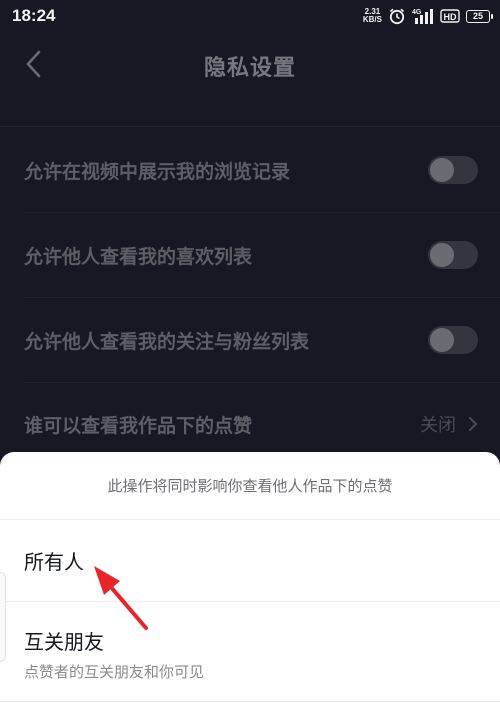 Image resolution: width=500 pixels, height=711 pixels. I want to click on status-bar: 18:24 2.31 KB/S 4G HD 25, so click(250, 16).